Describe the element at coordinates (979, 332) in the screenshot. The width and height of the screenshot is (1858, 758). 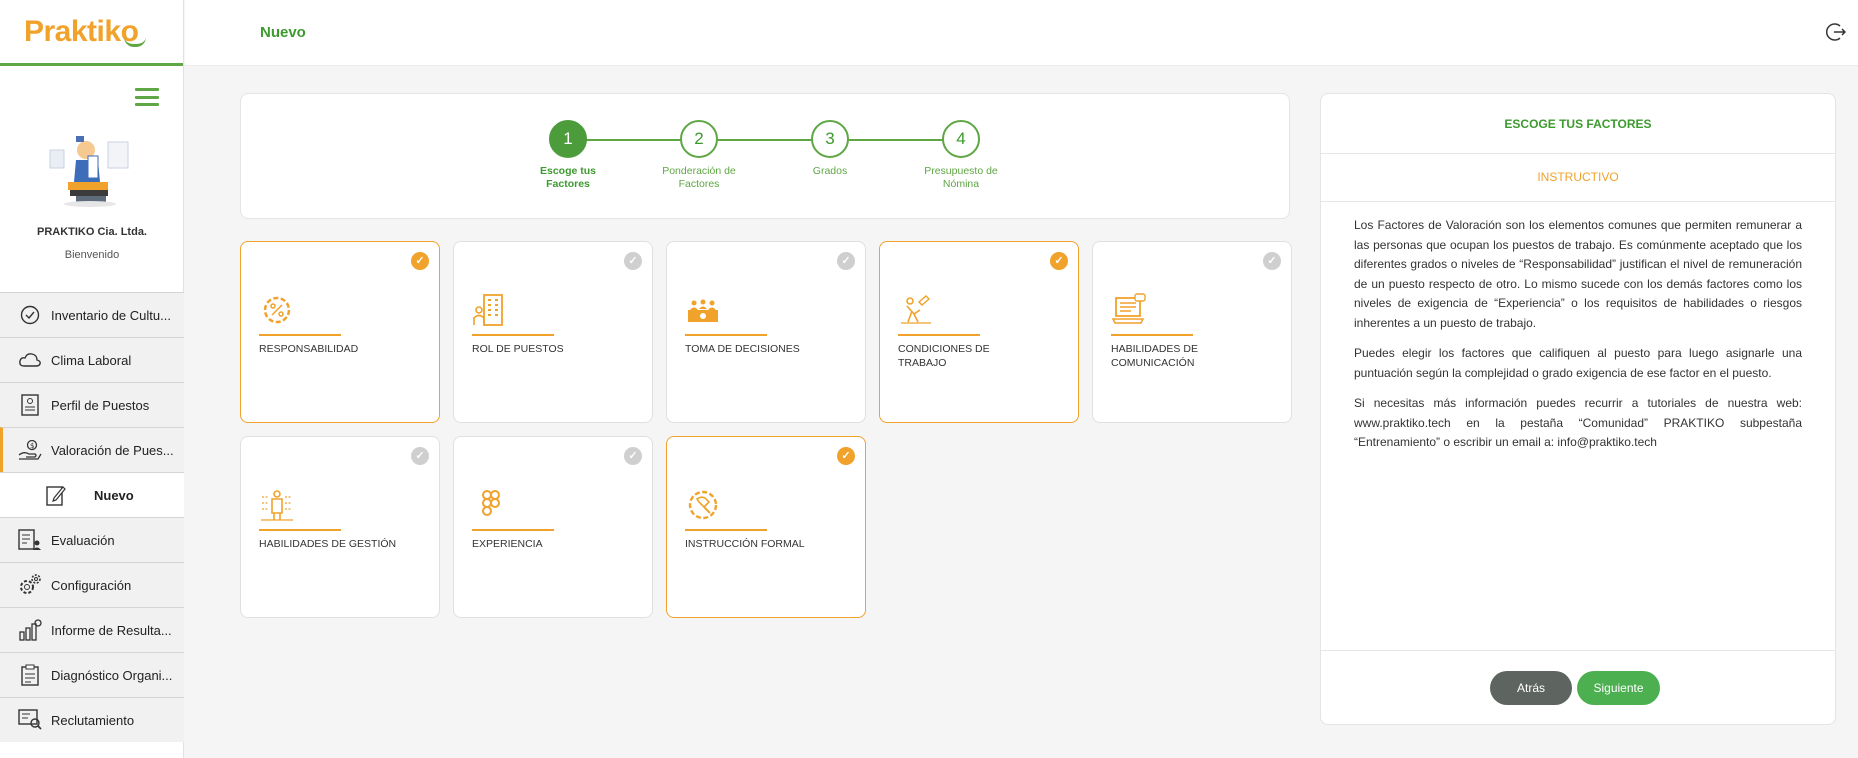
I see `factor-card-condiciones-de-trabajo: ✓ Condiciones de Trabajo` at that location.